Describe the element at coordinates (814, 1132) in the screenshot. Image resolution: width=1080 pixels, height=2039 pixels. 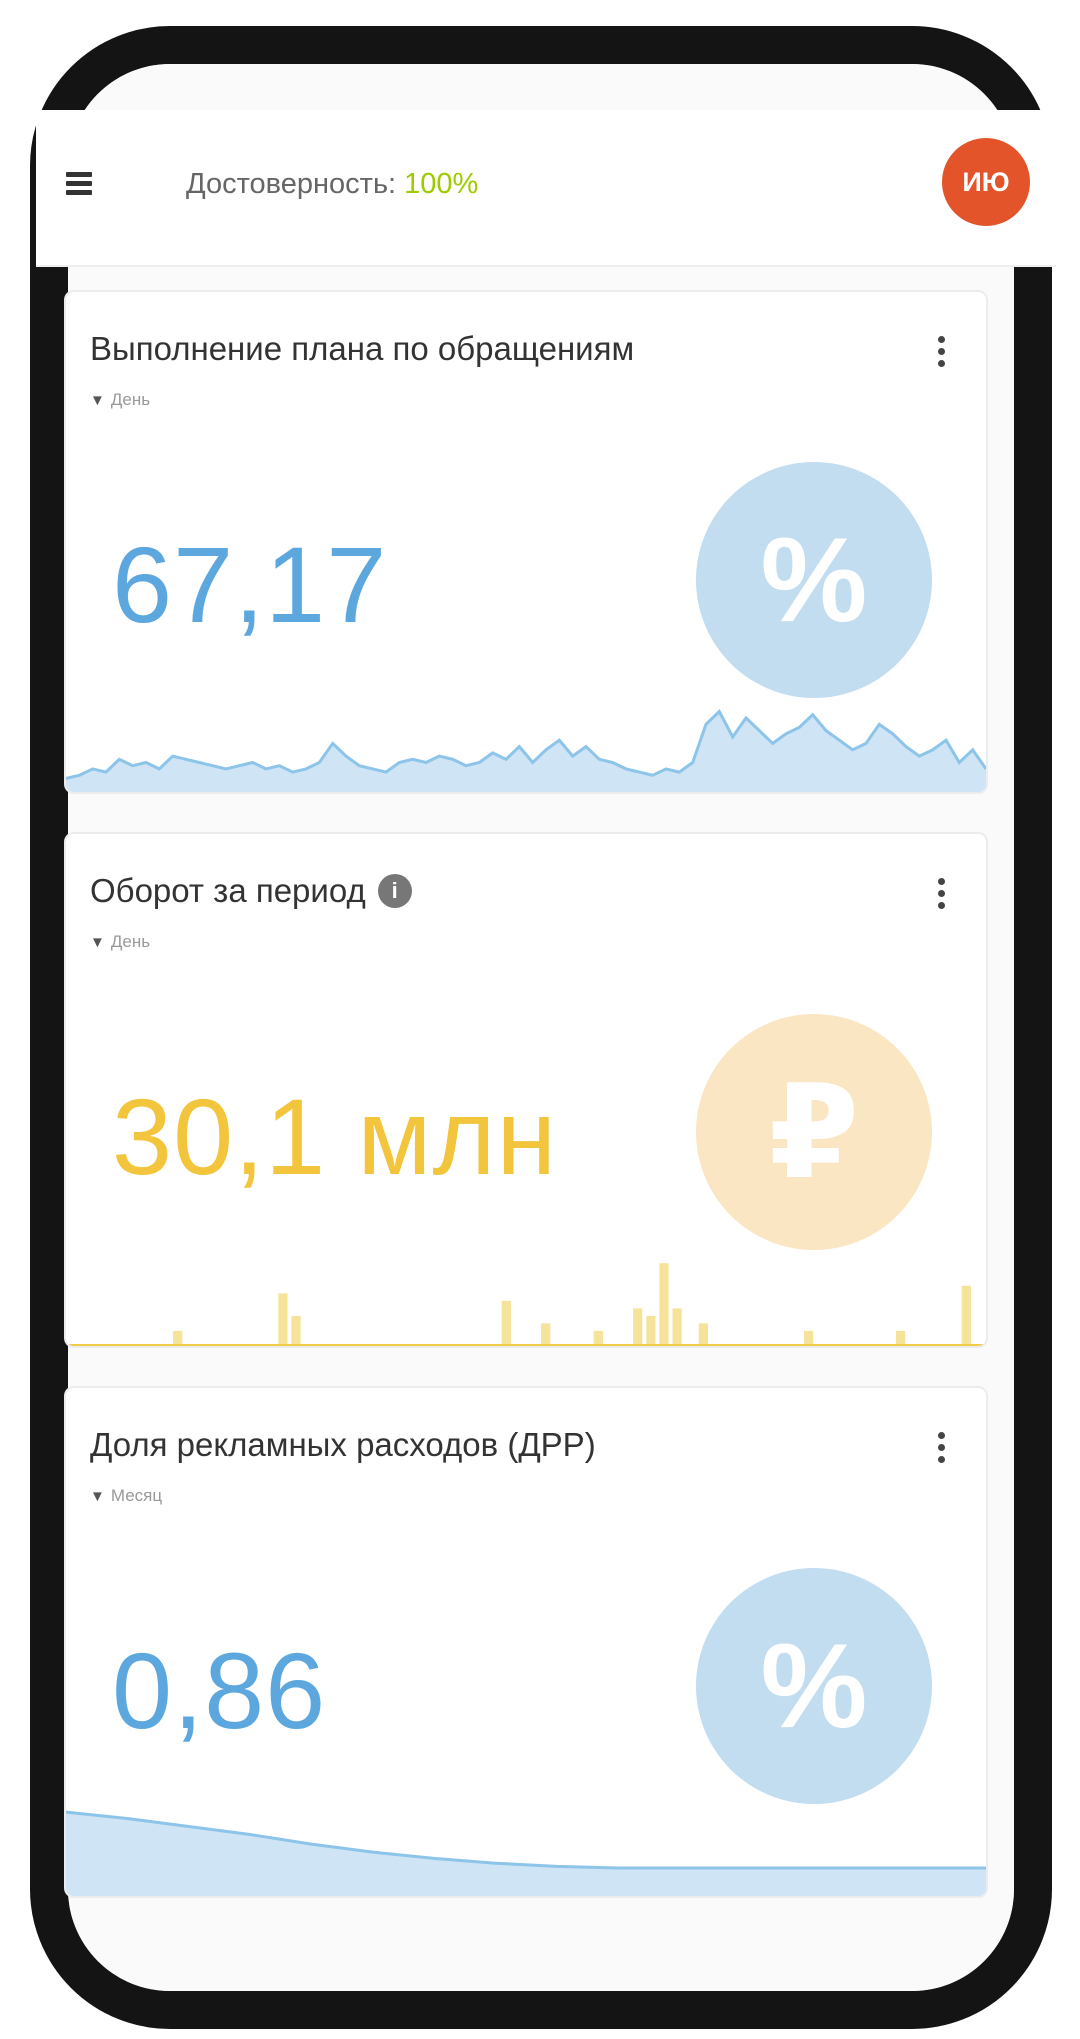
I see `ruble-icon: ₽` at that location.